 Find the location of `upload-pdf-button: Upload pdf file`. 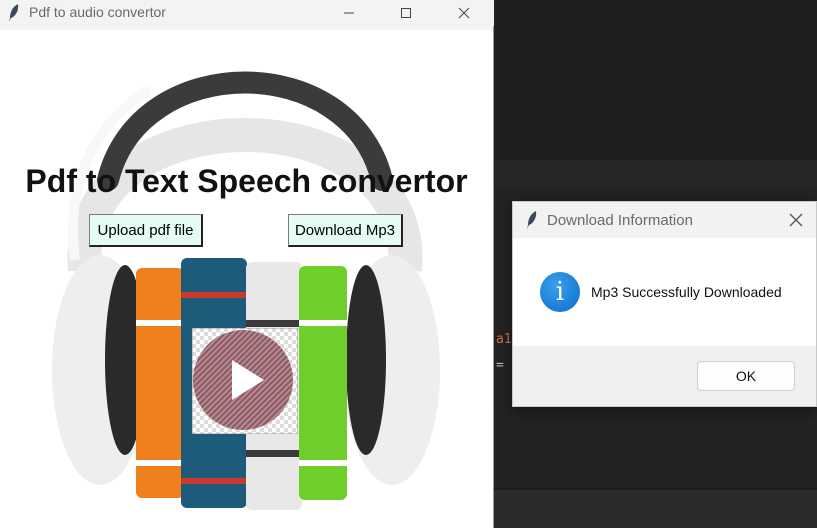

upload-pdf-button: Upload pdf file is located at coordinates (146, 230).